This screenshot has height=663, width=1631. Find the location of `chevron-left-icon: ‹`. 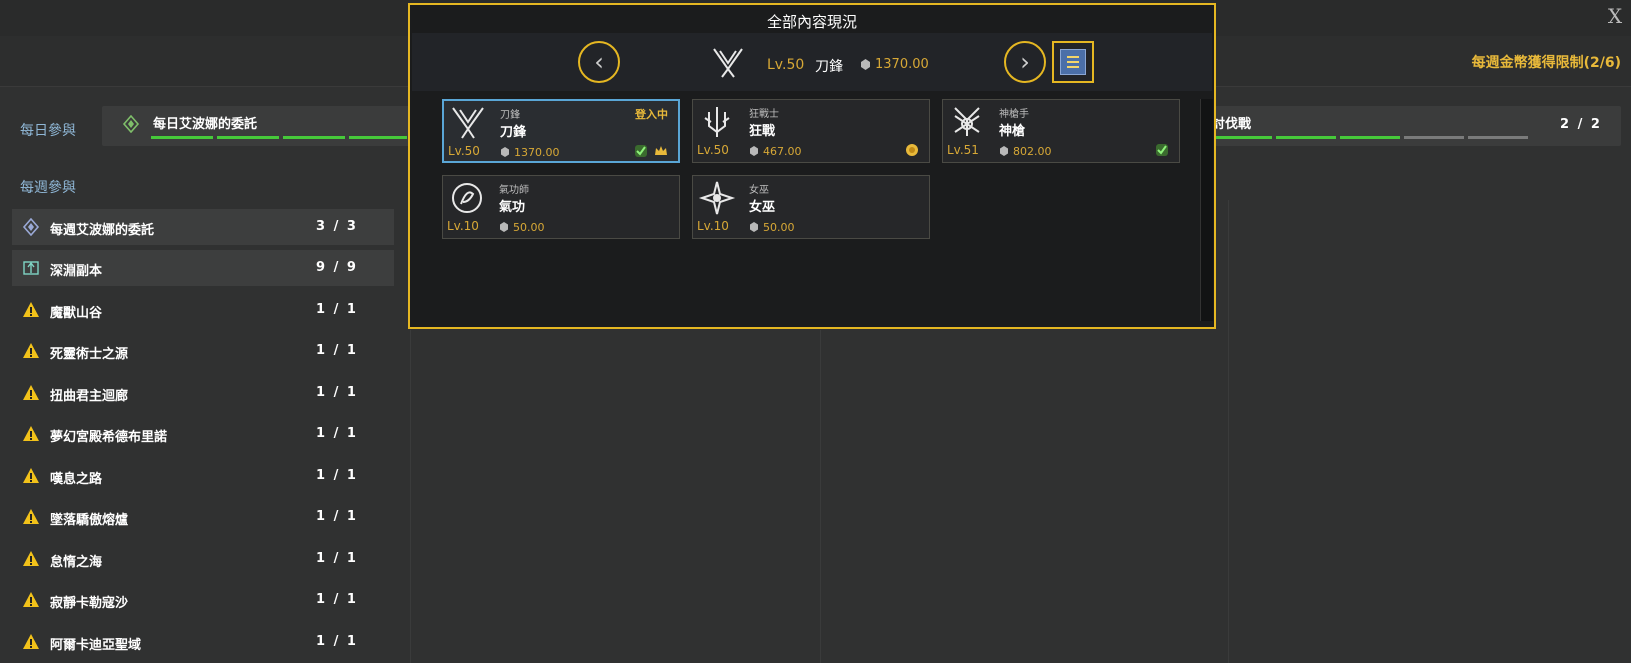

chevron-left-icon: ‹ is located at coordinates (599, 62).